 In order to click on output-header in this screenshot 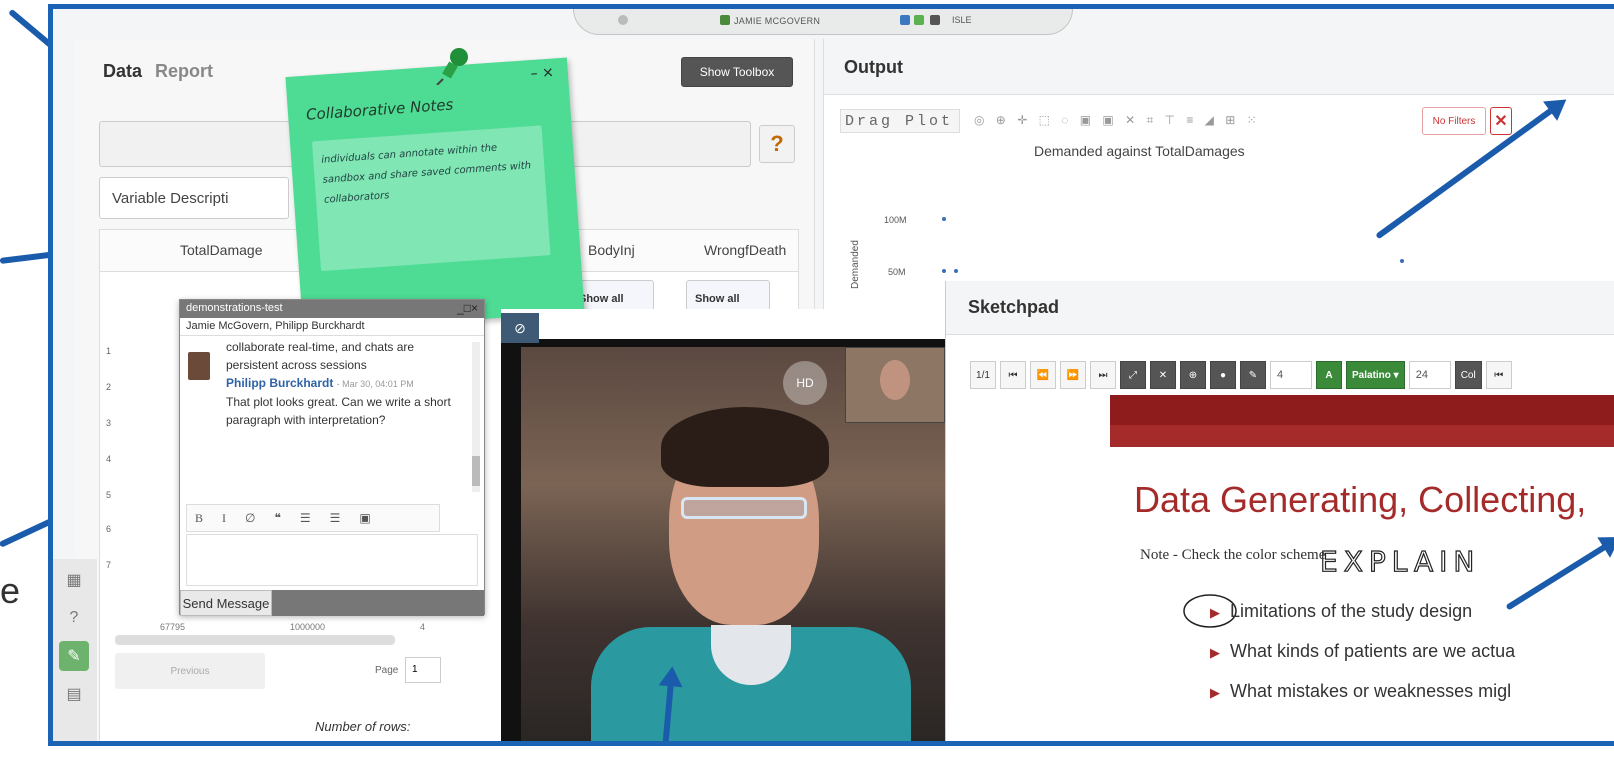, I will do `click(1219, 67)`.